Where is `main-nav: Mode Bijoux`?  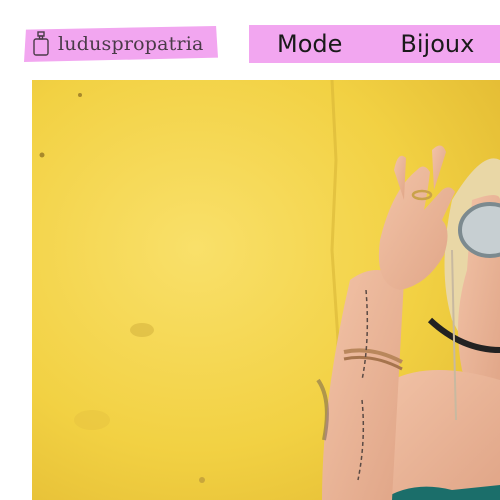
main-nav: Mode Bijoux is located at coordinates (374, 44).